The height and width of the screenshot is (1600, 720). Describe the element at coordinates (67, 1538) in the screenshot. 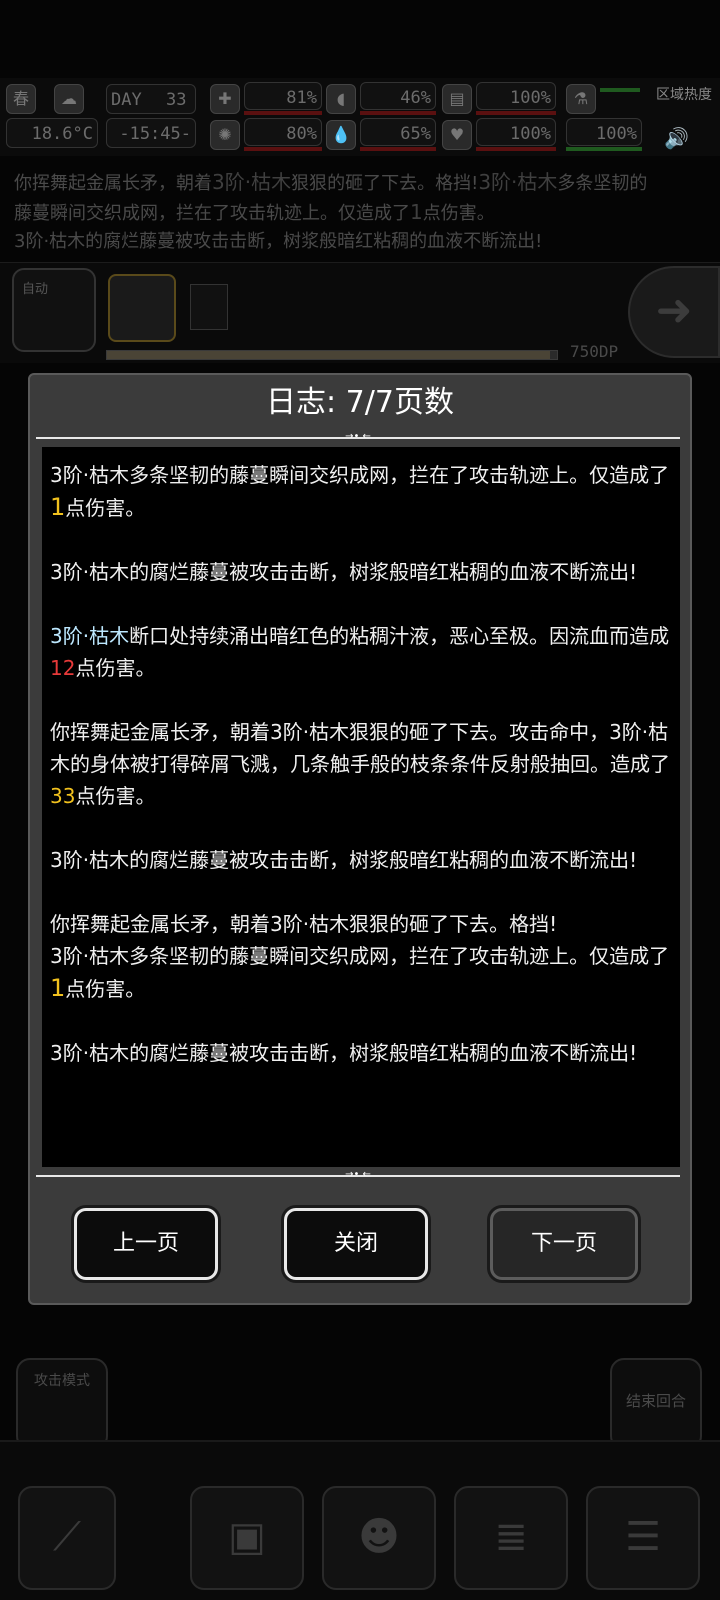

I see `spear-weapon-icon: ⟋` at that location.